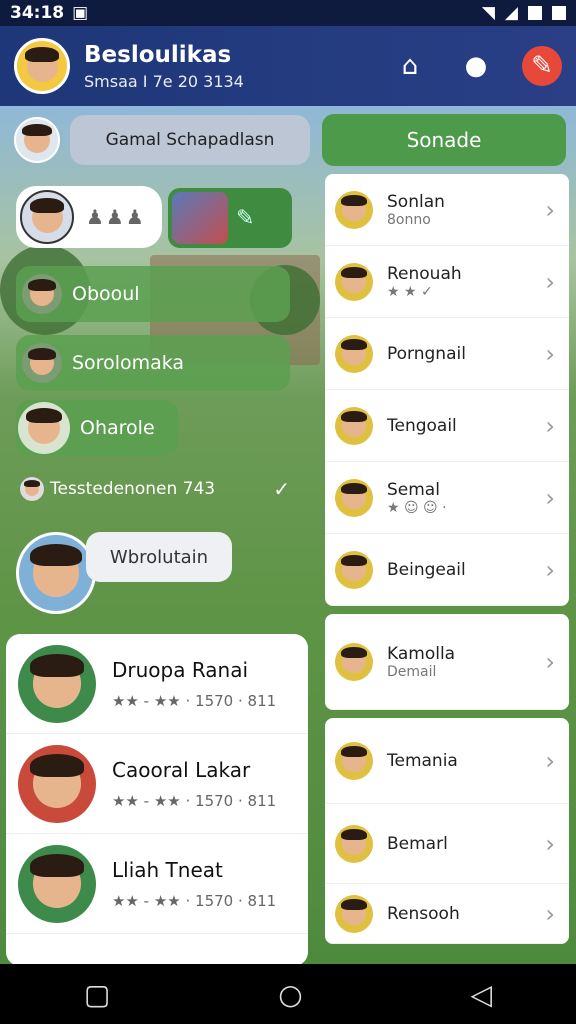 The width and height of the screenshot is (576, 1024). What do you see at coordinates (42, 66) in the screenshot?
I see `profile-avatar` at bounding box center [42, 66].